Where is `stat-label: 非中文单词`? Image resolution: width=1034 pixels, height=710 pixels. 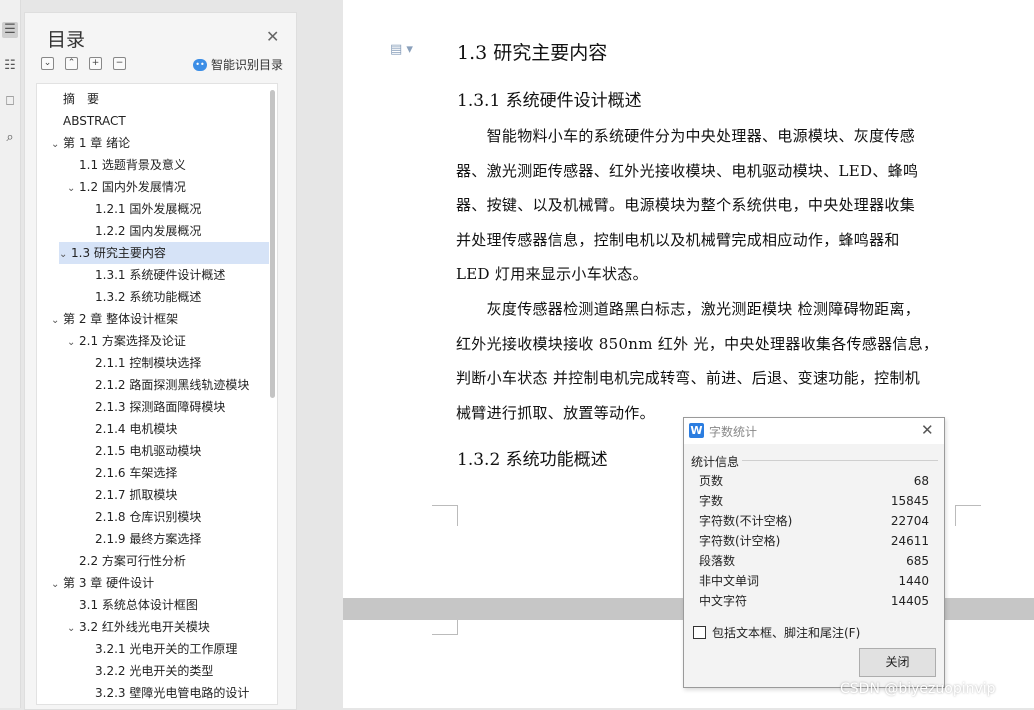 stat-label: 非中文单词 is located at coordinates (729, 581).